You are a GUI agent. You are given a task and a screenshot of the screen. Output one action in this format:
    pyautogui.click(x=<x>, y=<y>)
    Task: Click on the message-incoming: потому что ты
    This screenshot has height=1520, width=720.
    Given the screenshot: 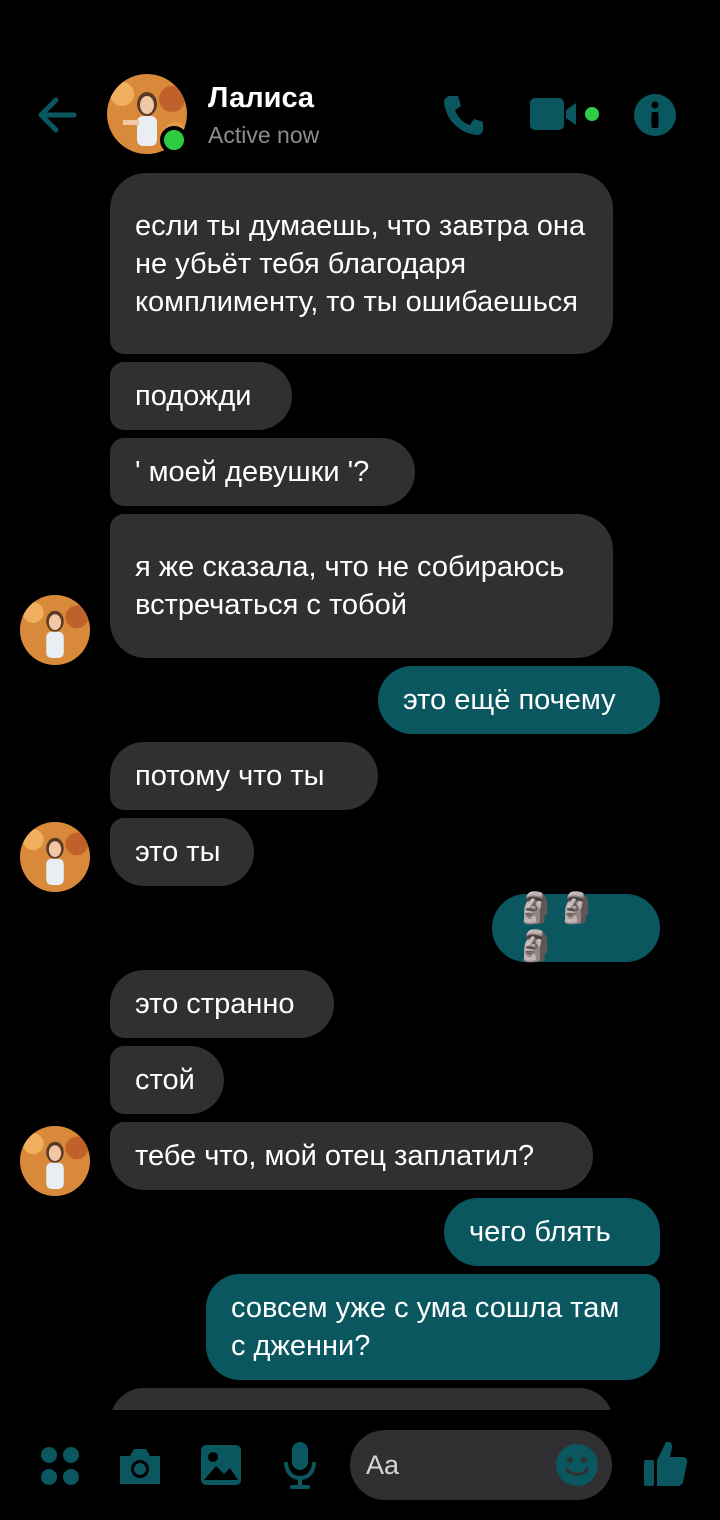 What is the action you would take?
    pyautogui.click(x=244, y=776)
    